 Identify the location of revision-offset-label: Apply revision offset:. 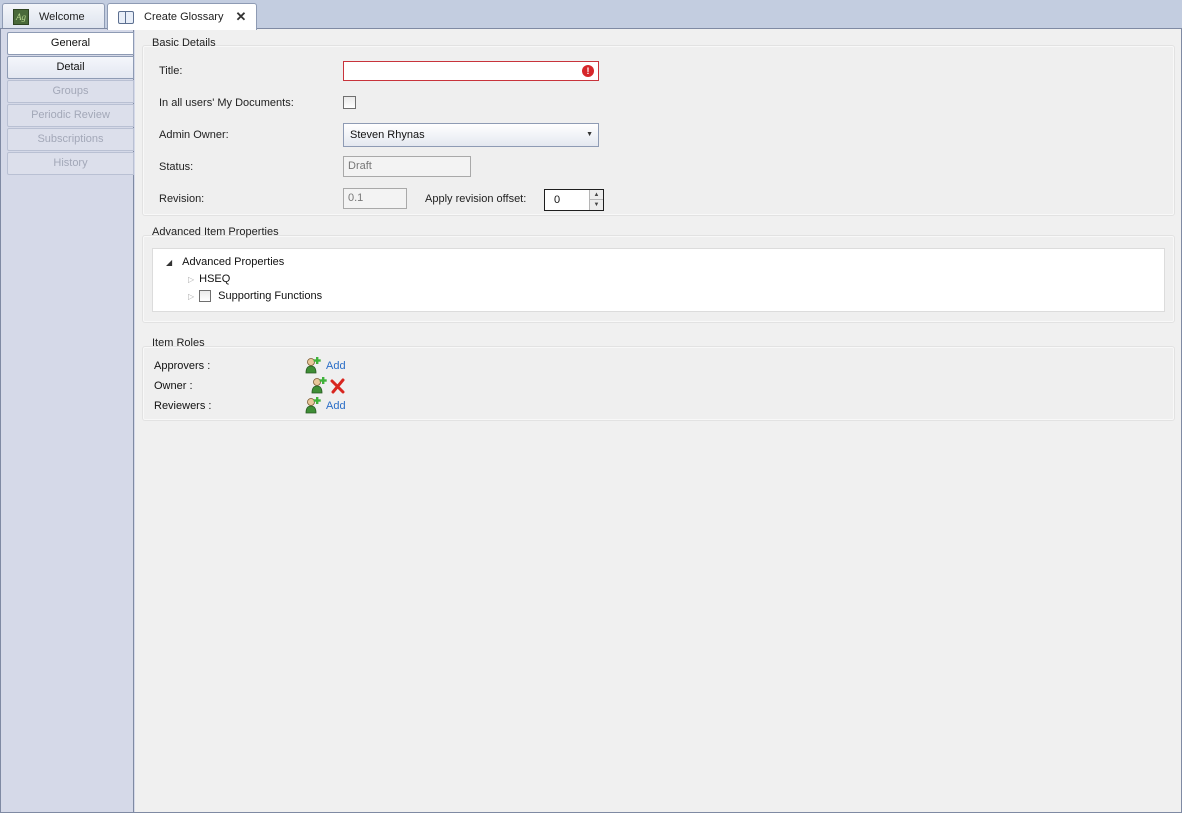
(476, 199).